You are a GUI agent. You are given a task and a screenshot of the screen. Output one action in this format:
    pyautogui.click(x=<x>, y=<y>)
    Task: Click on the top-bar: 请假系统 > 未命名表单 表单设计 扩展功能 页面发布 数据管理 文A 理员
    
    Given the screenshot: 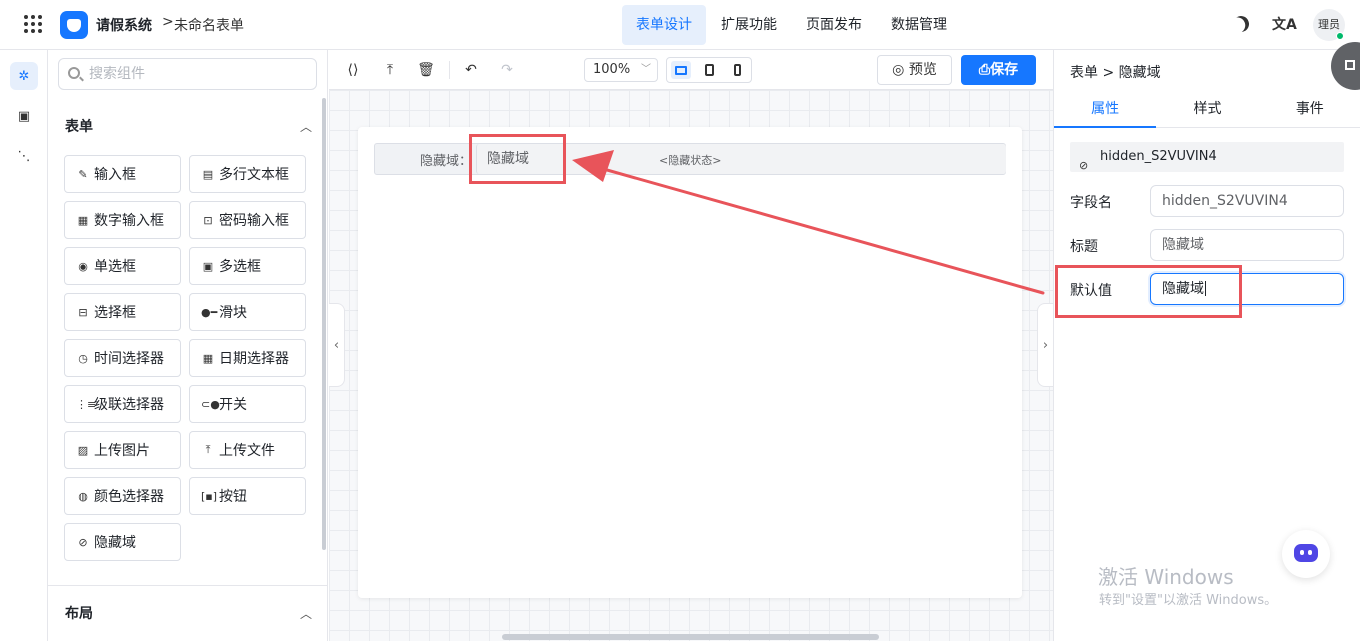 What is the action you would take?
    pyautogui.click(x=680, y=25)
    